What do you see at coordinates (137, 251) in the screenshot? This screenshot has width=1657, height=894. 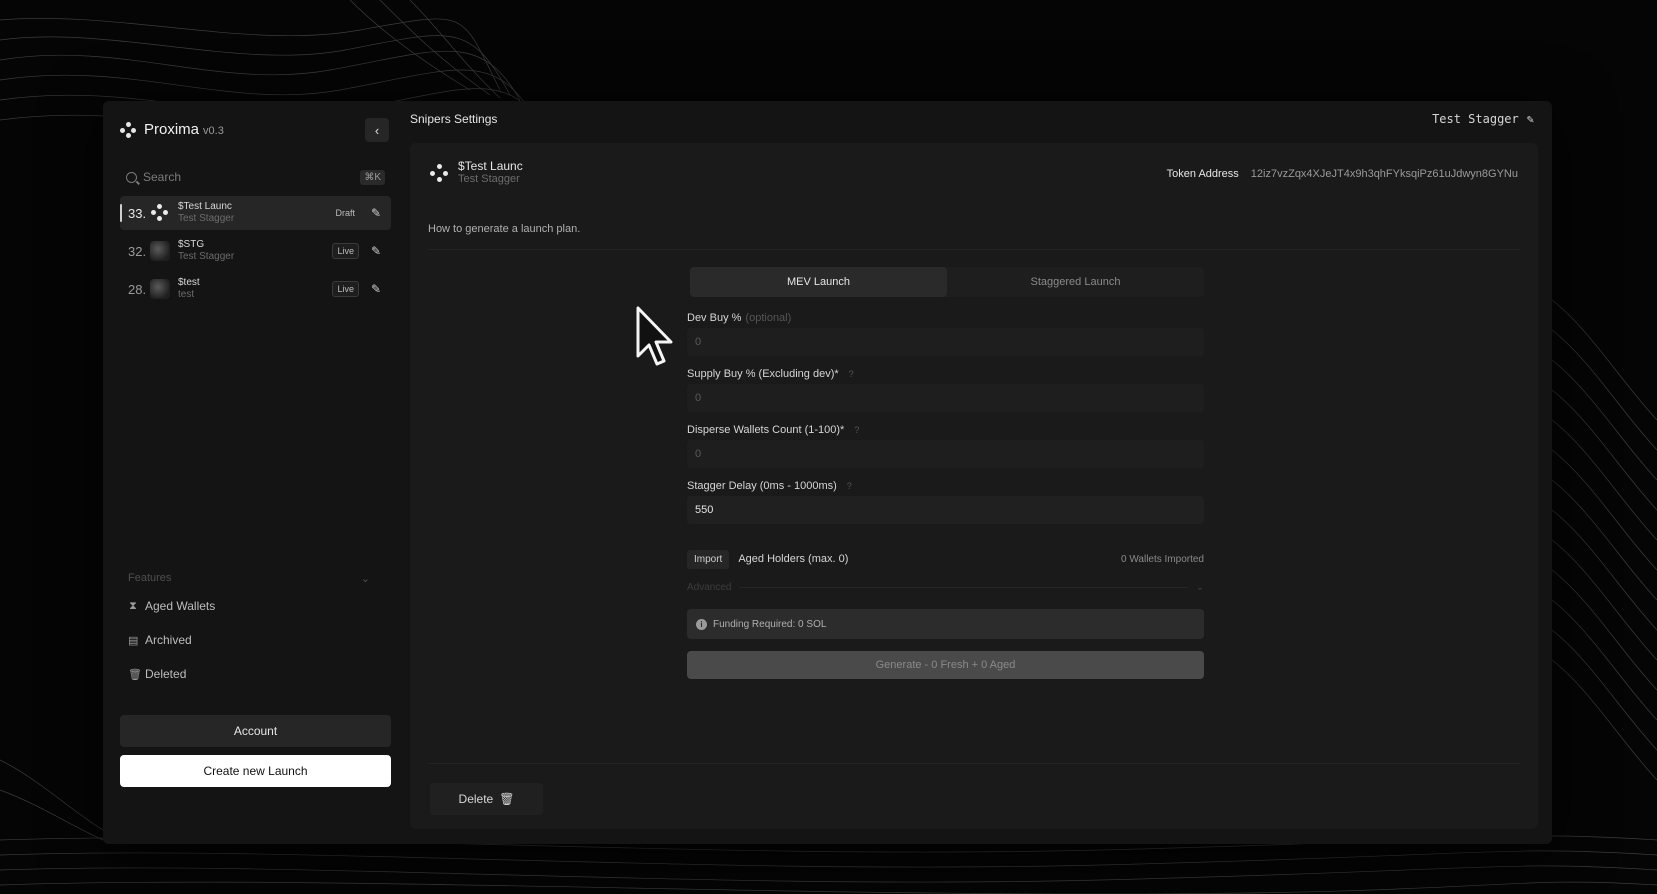 I see `launch-number: 32.` at bounding box center [137, 251].